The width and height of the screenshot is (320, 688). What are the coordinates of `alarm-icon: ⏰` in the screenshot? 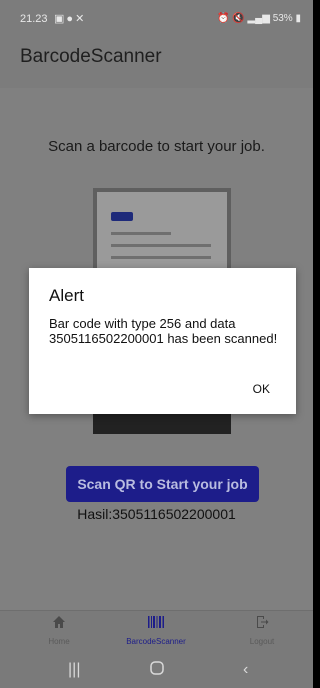 It's located at (223, 18).